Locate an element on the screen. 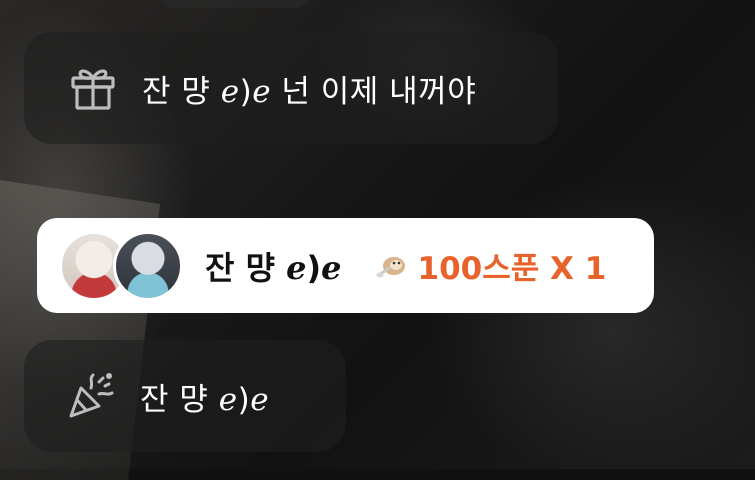 The image size is (755, 480). gift-message-text: 잔 먕 ℯ)ℯ 넌 이제 내꺼야 is located at coordinates (309, 91).